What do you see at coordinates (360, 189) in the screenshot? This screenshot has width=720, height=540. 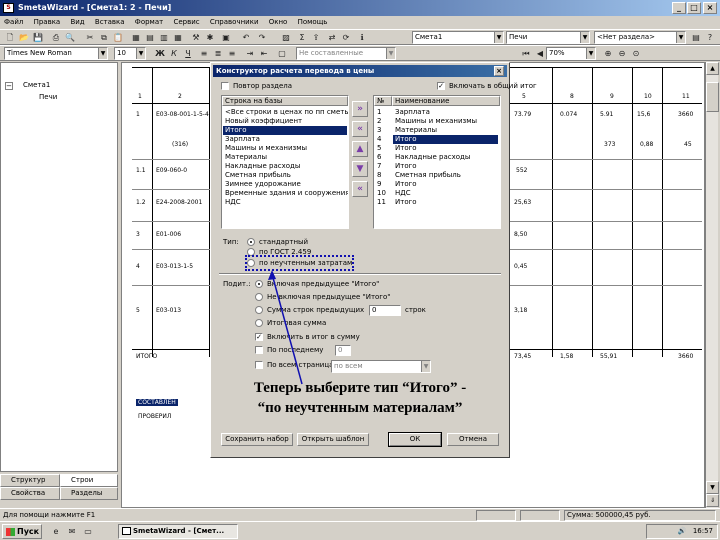 I see `remove-all-button: «` at bounding box center [360, 189].